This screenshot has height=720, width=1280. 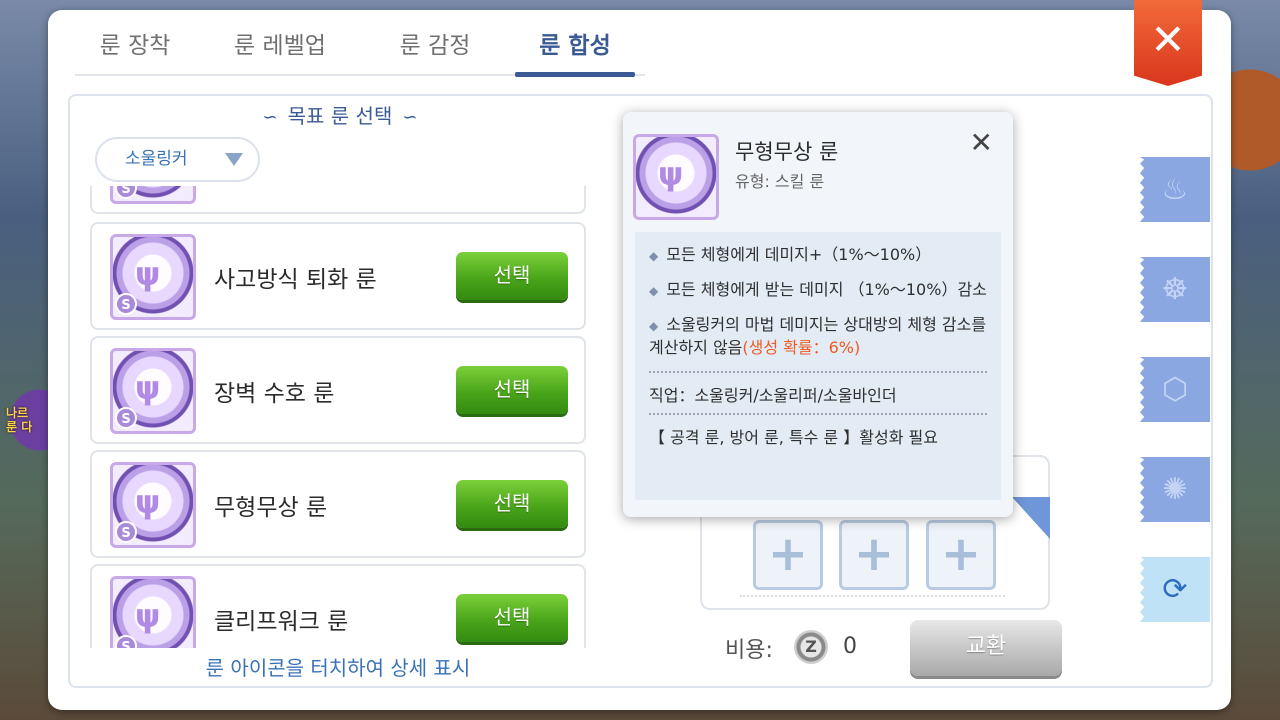 What do you see at coordinates (1168, 39) in the screenshot?
I see `close-icon: ✕` at bounding box center [1168, 39].